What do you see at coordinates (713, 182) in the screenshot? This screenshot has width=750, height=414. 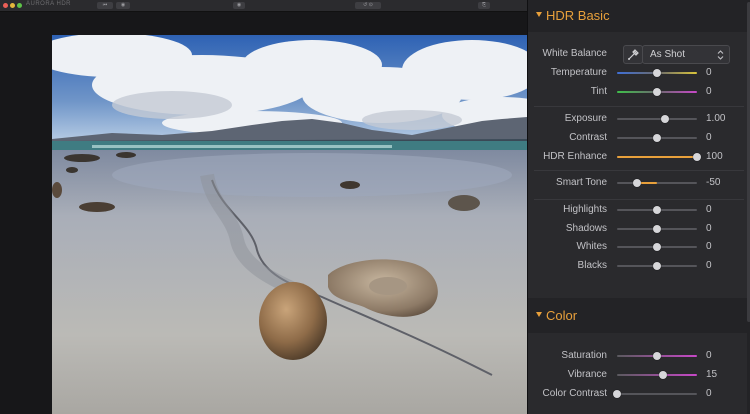 I see `slider-value: -50` at bounding box center [713, 182].